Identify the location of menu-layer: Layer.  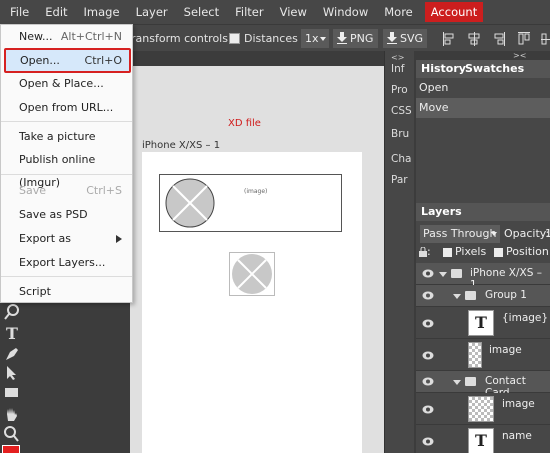
(152, 12).